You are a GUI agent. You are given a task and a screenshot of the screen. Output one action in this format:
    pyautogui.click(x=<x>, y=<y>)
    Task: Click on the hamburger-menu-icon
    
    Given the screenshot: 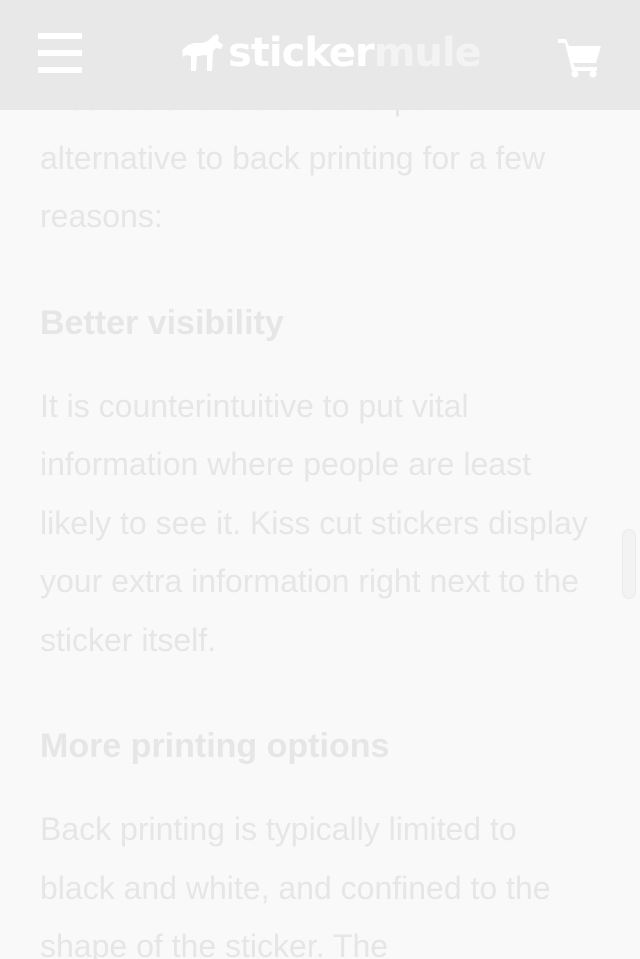 What is the action you would take?
    pyautogui.click(x=60, y=53)
    